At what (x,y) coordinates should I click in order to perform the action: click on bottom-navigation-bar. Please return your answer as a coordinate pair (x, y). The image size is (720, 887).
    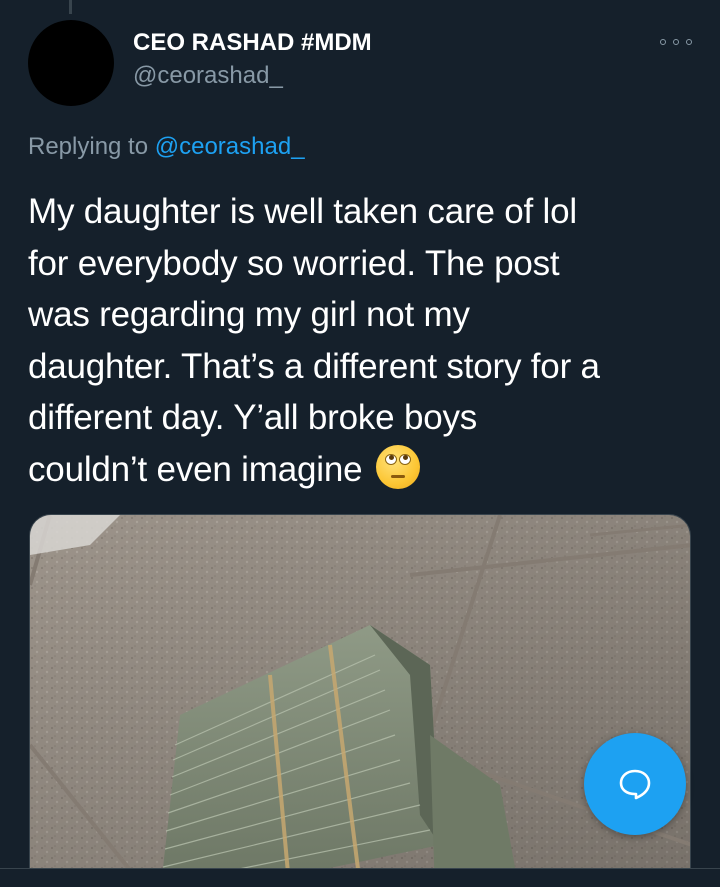
    Looking at the image, I should click on (360, 877).